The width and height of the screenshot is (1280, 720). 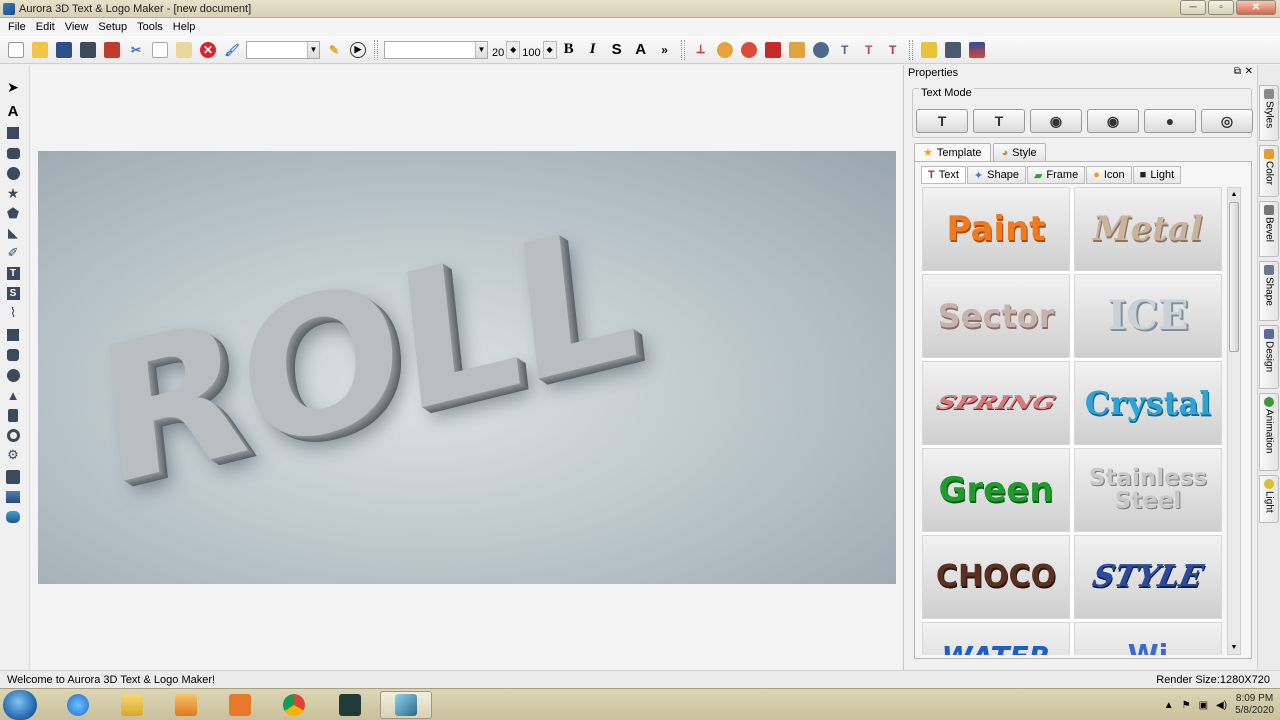 What do you see at coordinates (350, 705) in the screenshot?
I see `taskbar-filmora` at bounding box center [350, 705].